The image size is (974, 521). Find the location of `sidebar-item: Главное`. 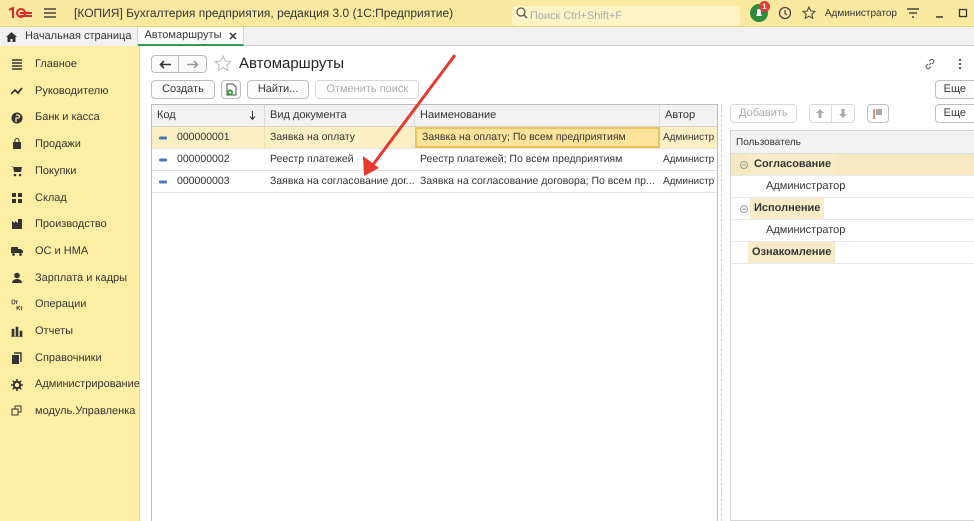

sidebar-item: Главное is located at coordinates (69, 64).